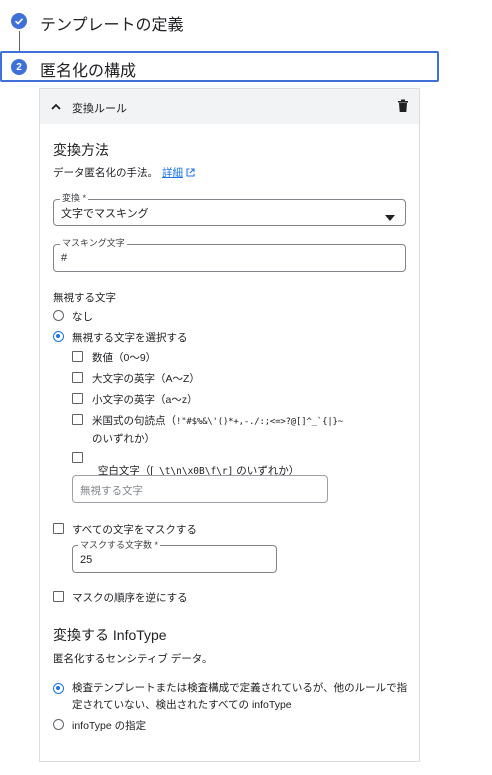 The image size is (492, 775). Describe the element at coordinates (109, 725) in the screenshot. I see `radio-infotype-specify-label: infoType の指定` at that location.